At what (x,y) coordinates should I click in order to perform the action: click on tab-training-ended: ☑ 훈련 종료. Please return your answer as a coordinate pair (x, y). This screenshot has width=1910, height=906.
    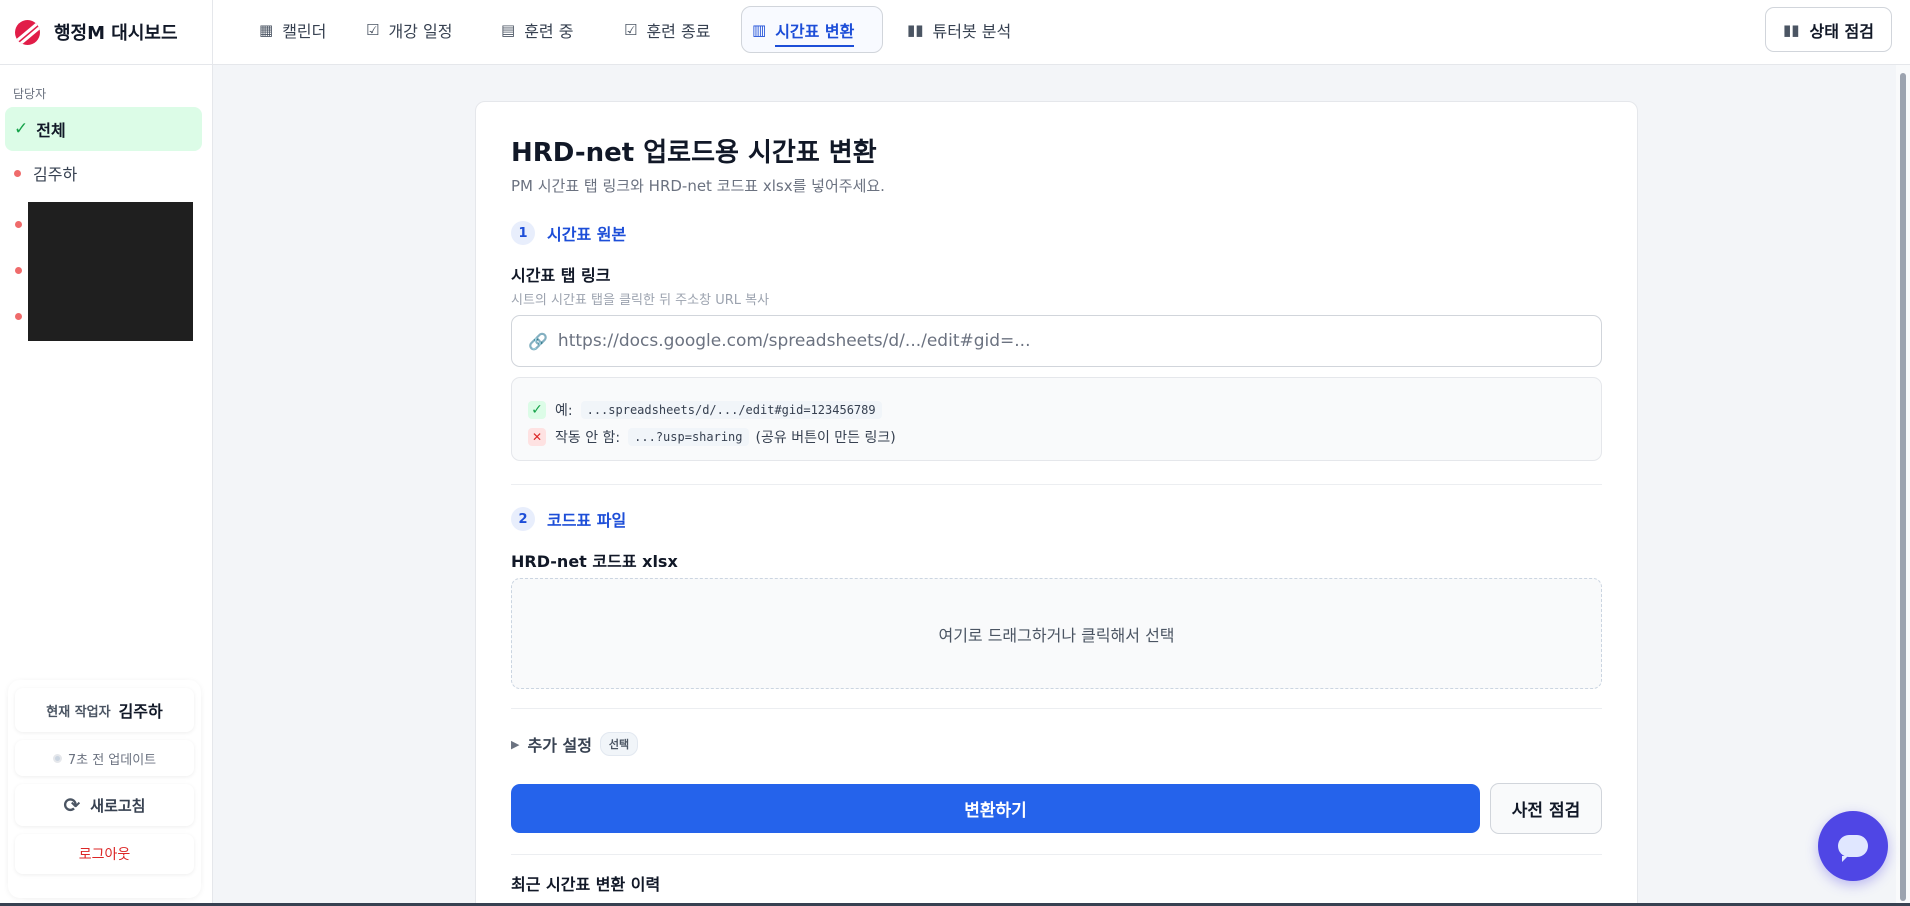
    Looking at the image, I should click on (667, 29).